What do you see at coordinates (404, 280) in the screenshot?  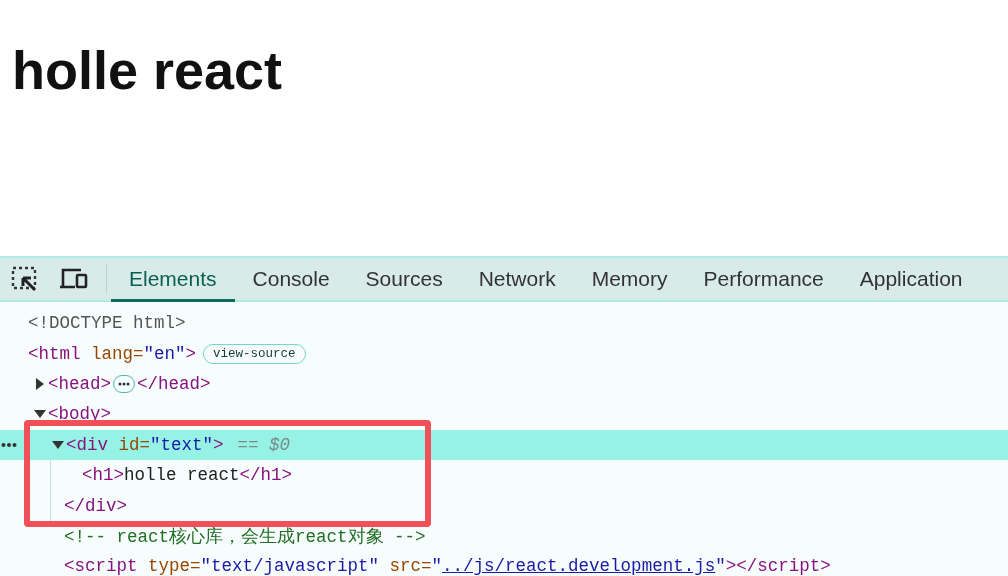 I see `devtools-tab: Sources` at bounding box center [404, 280].